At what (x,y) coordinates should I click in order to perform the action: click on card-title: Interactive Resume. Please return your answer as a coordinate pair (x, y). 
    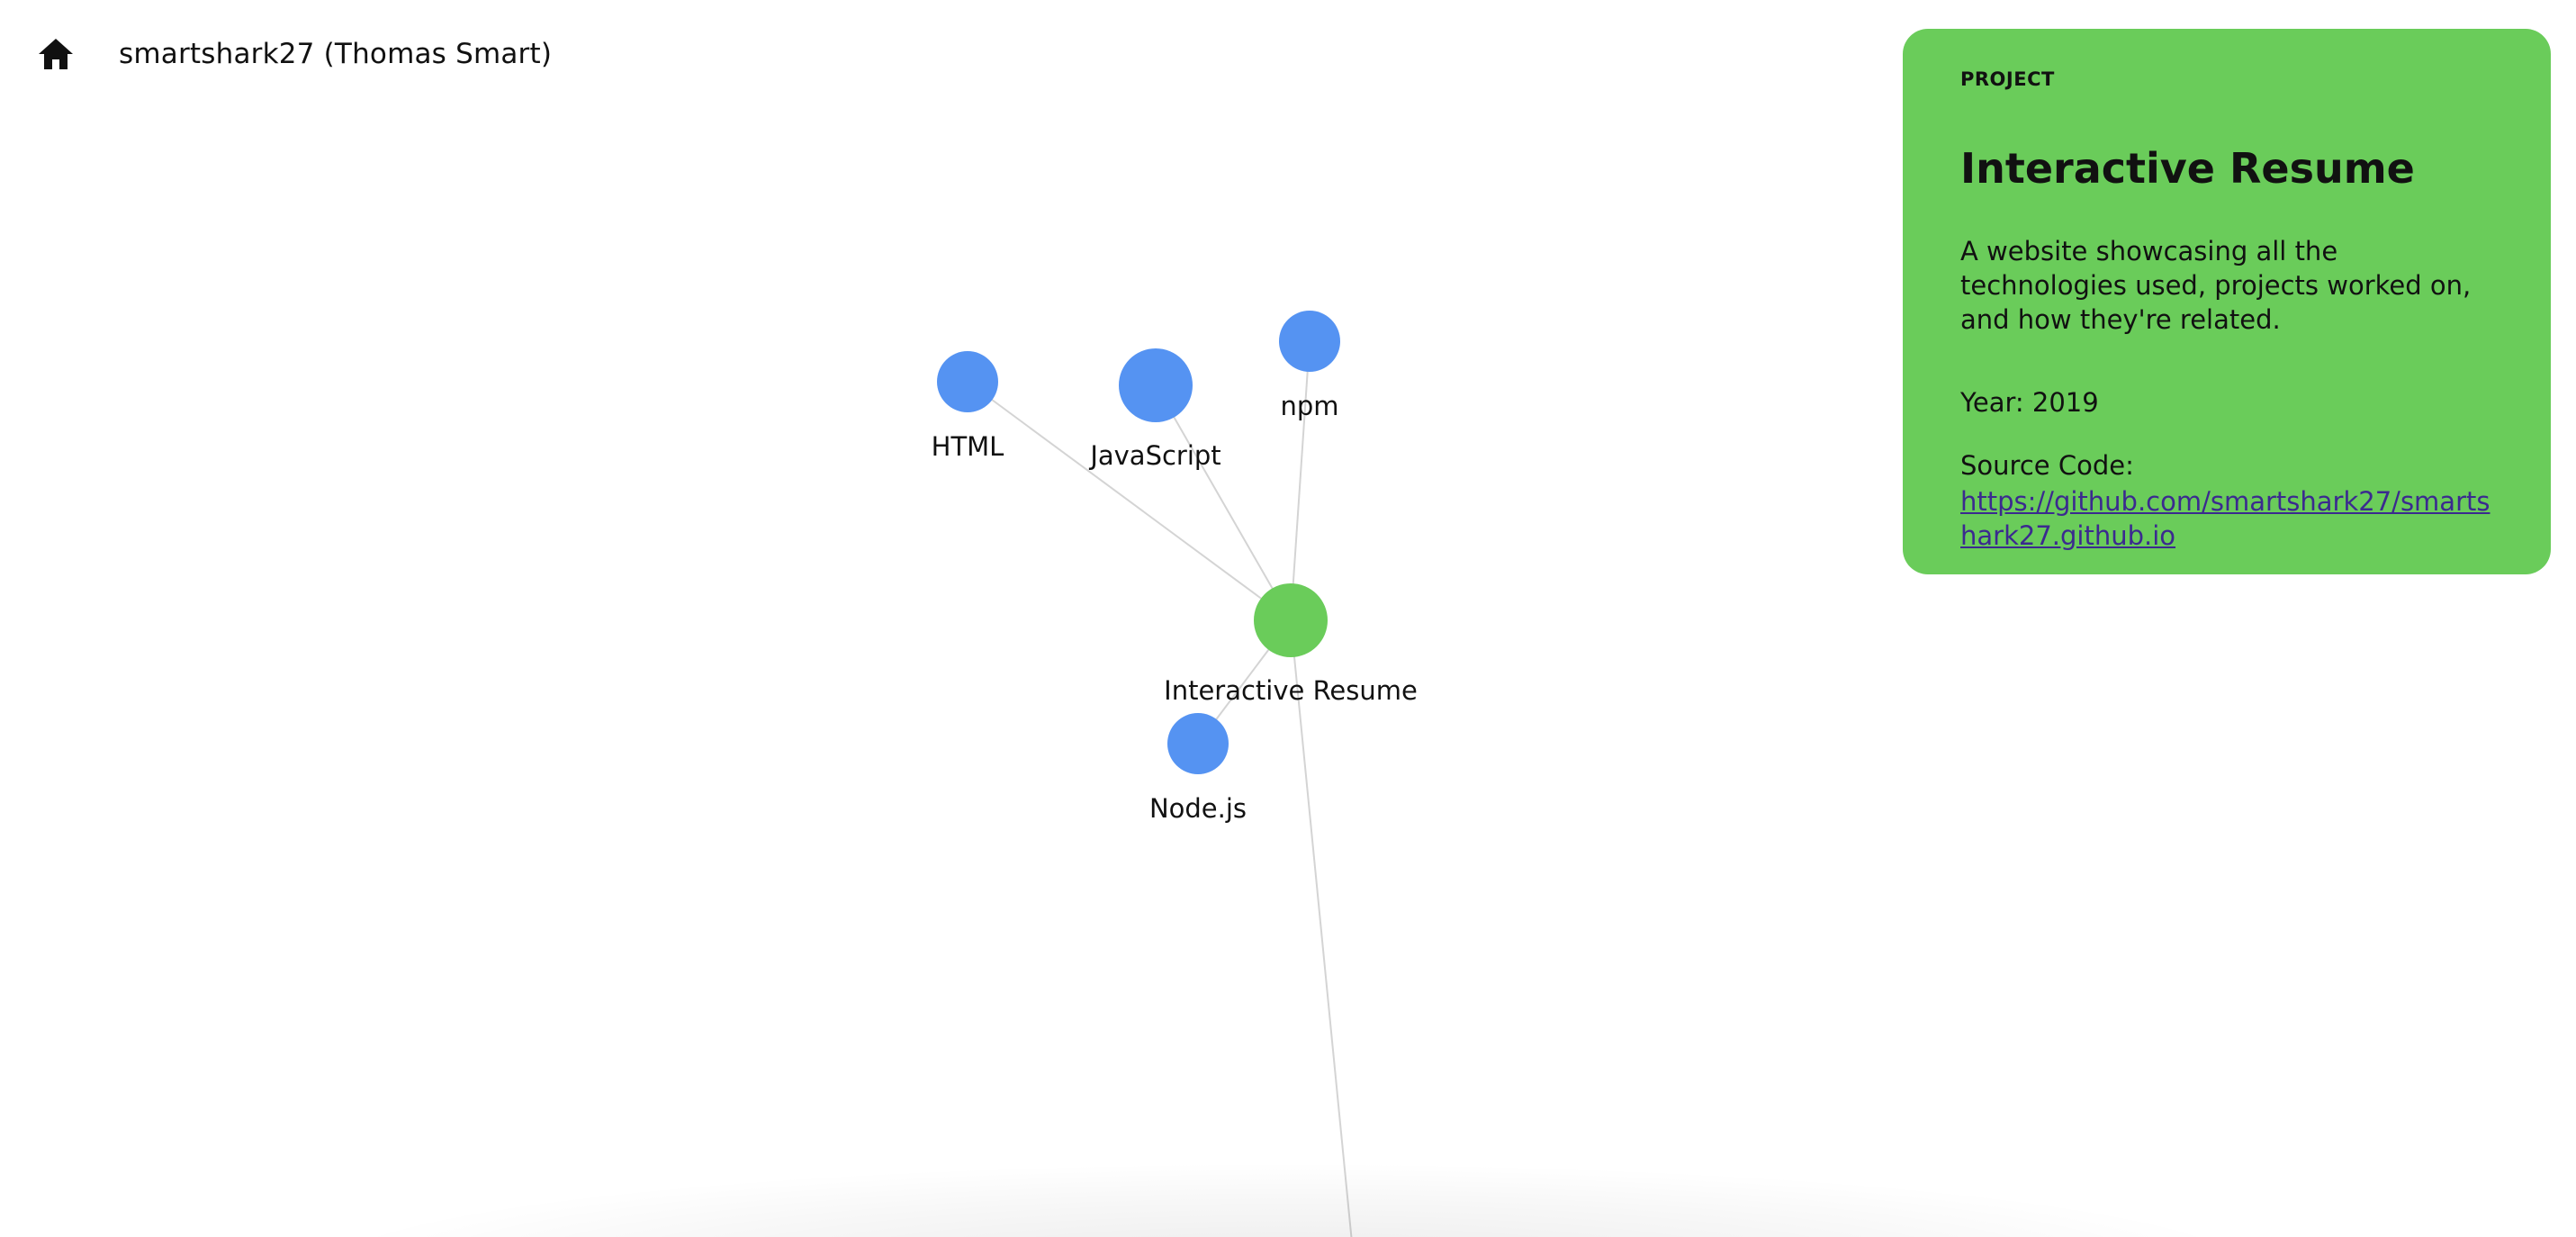
    Looking at the image, I should click on (2187, 168).